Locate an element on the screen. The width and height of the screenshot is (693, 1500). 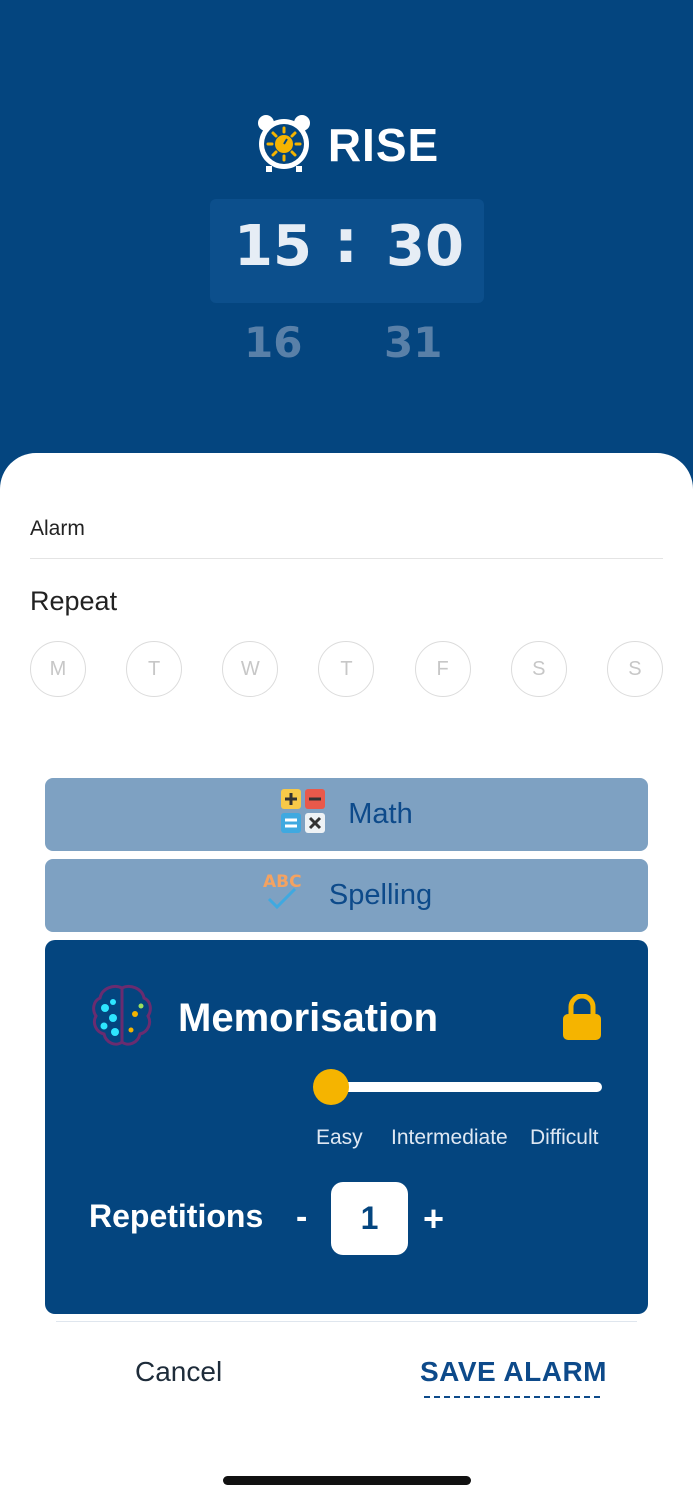
repetitions-decrement-button: - is located at coordinates (301, 1217).